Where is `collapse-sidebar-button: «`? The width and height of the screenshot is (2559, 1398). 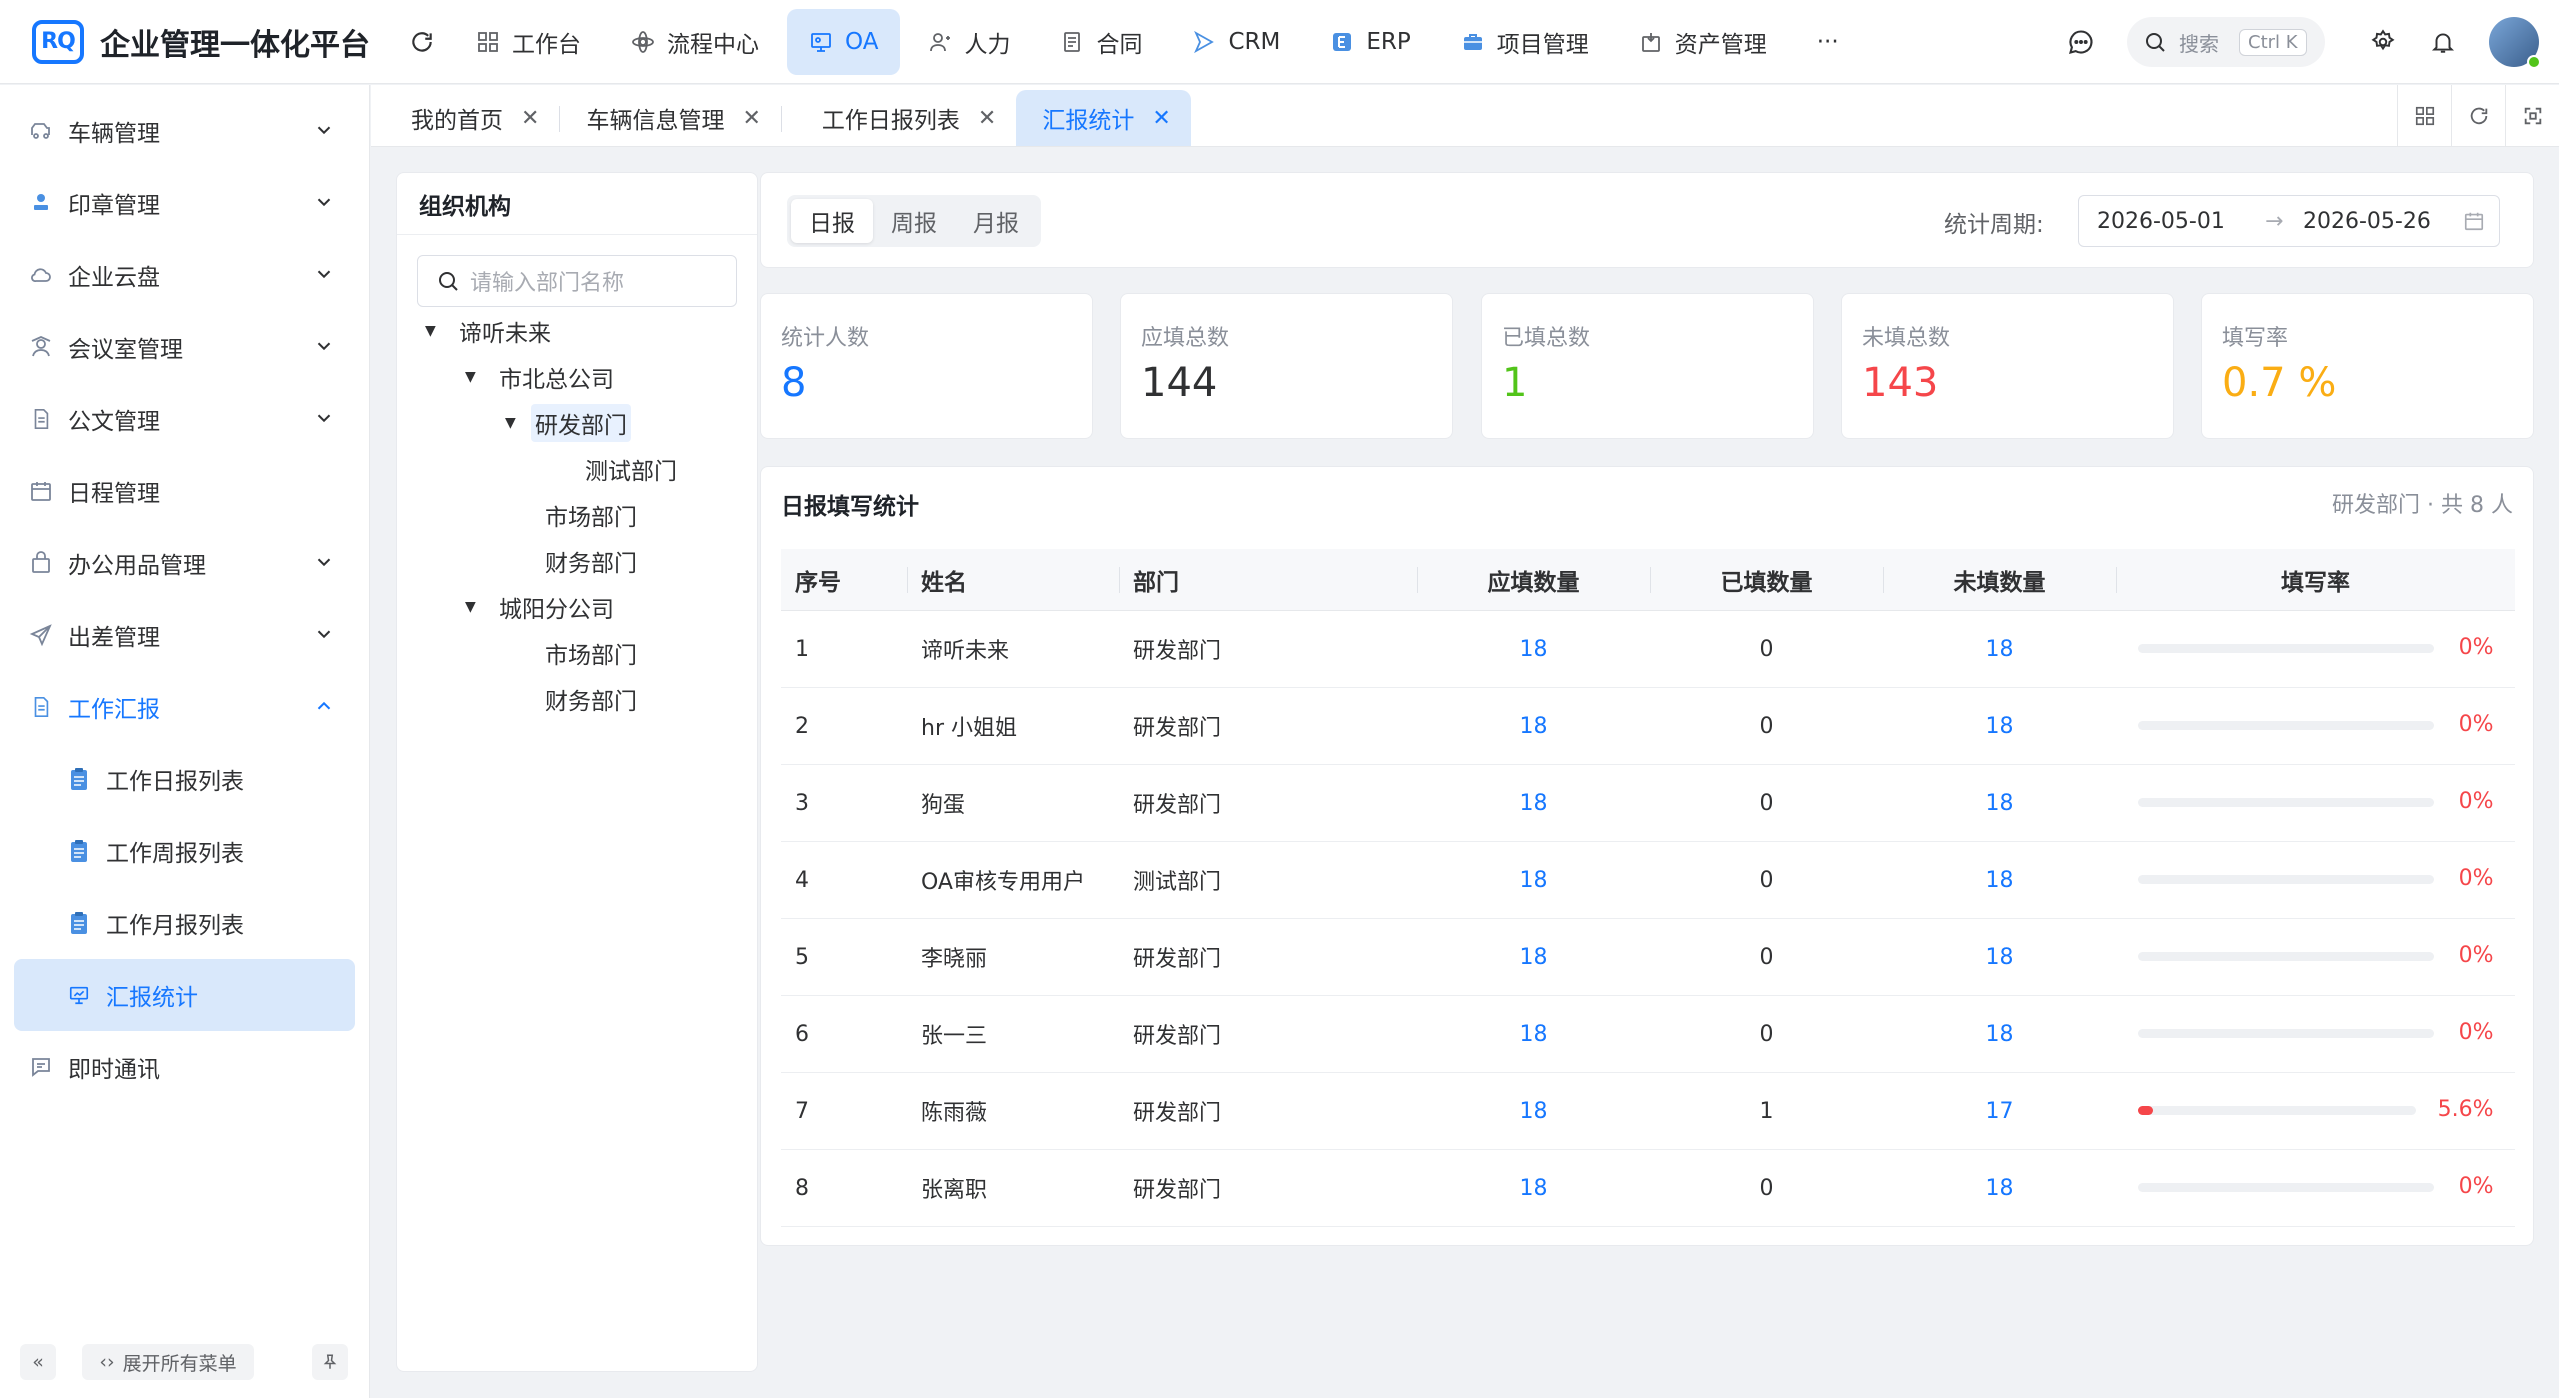
collapse-sidebar-button: « is located at coordinates (38, 1362).